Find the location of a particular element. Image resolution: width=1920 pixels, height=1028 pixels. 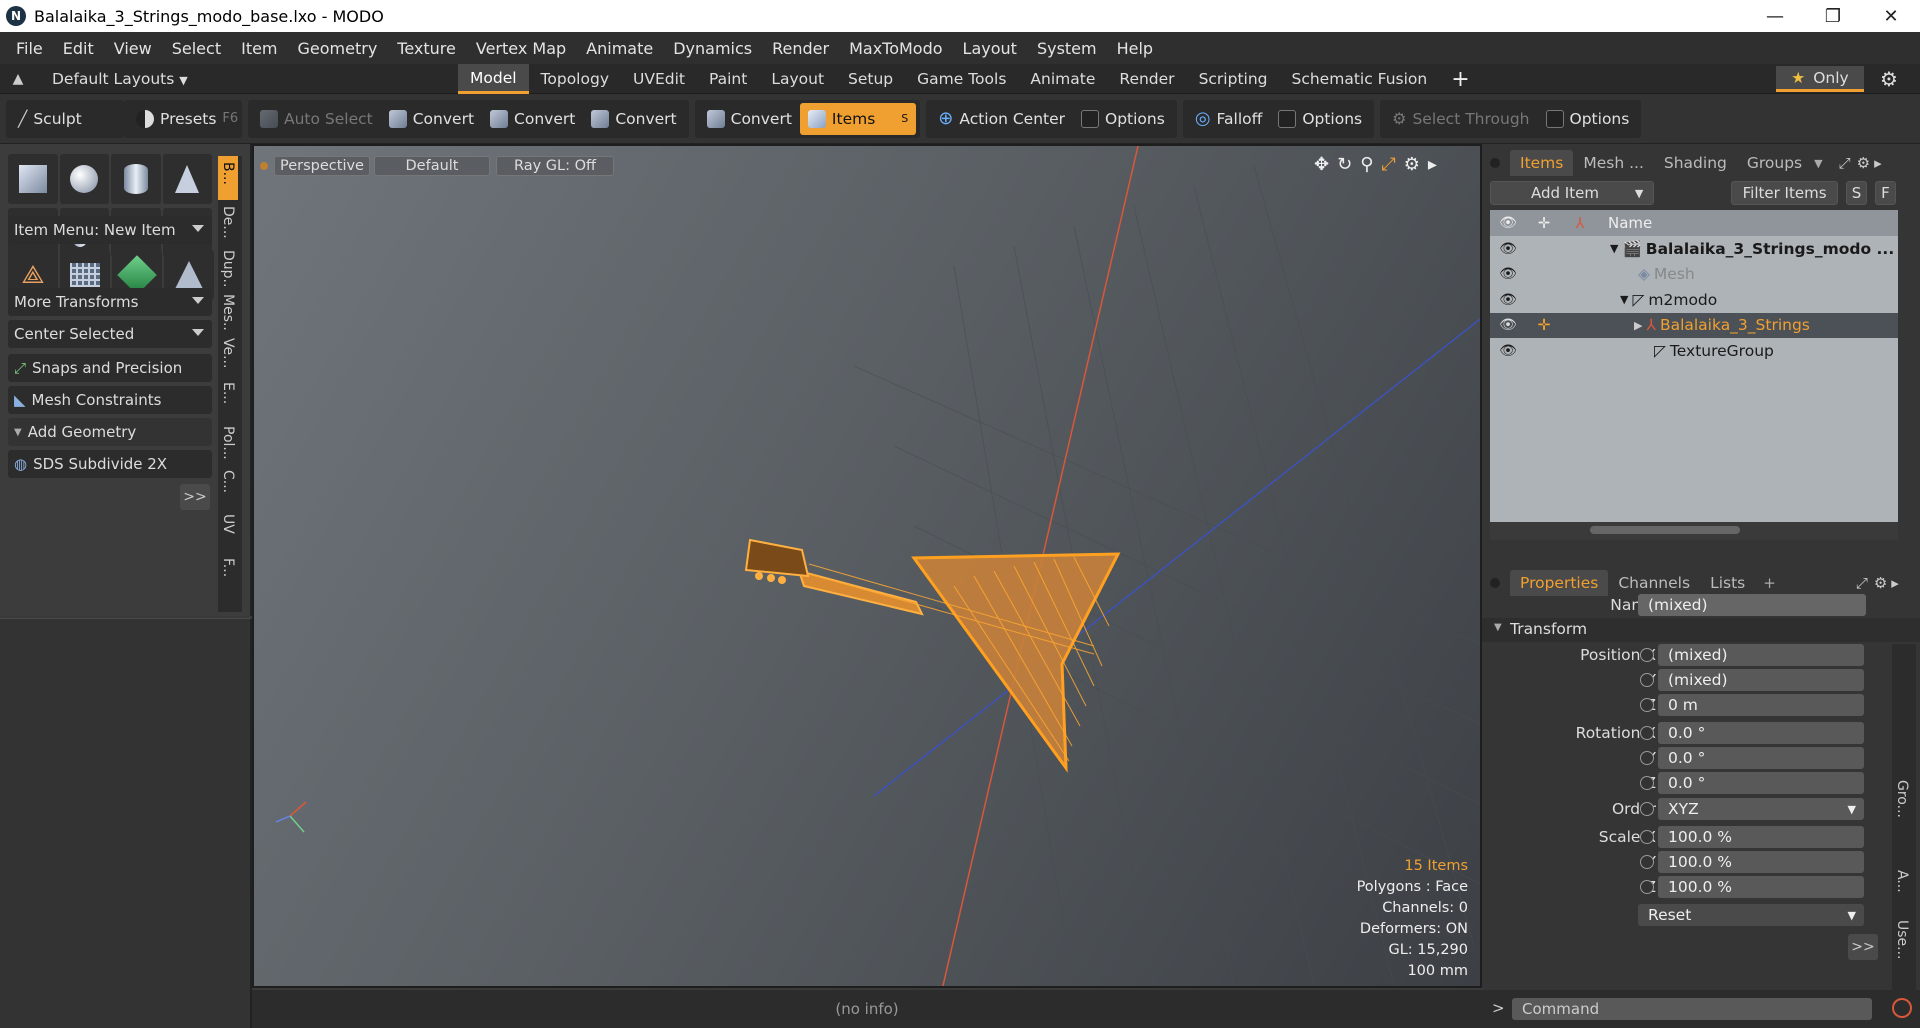

items-mode-button: Items S is located at coordinates (858, 118).